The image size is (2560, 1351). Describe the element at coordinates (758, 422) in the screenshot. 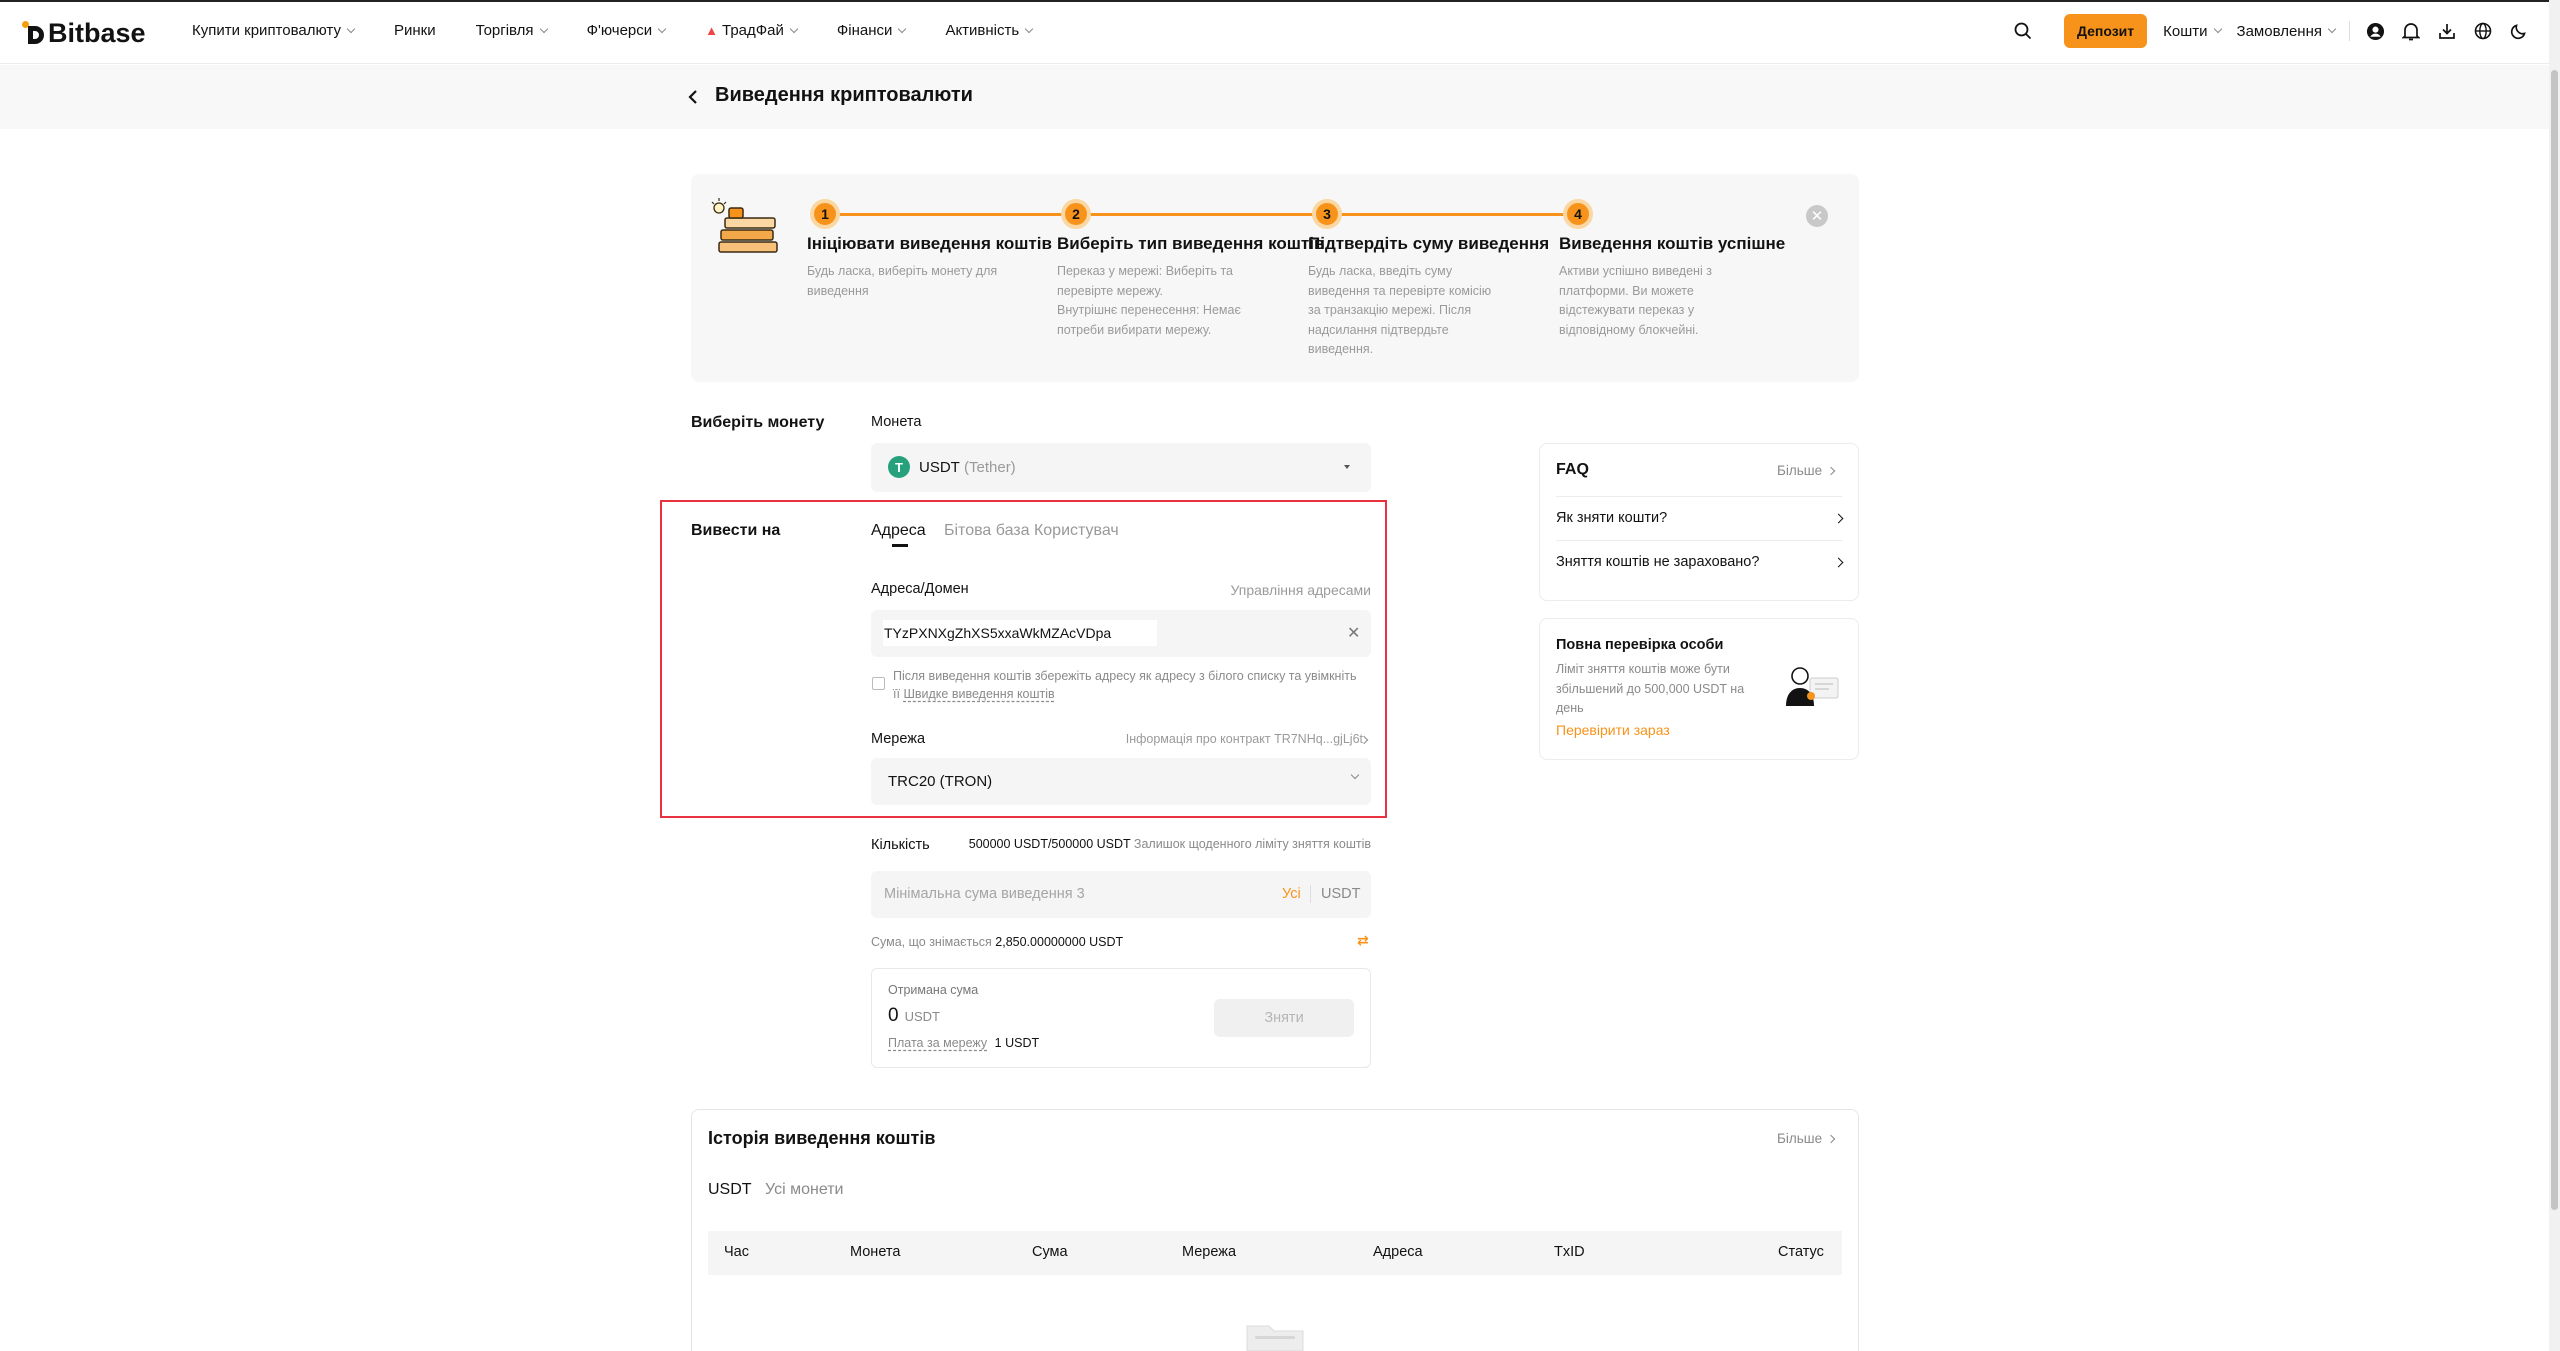

I see `select-coin-label: Виберіть монету` at that location.